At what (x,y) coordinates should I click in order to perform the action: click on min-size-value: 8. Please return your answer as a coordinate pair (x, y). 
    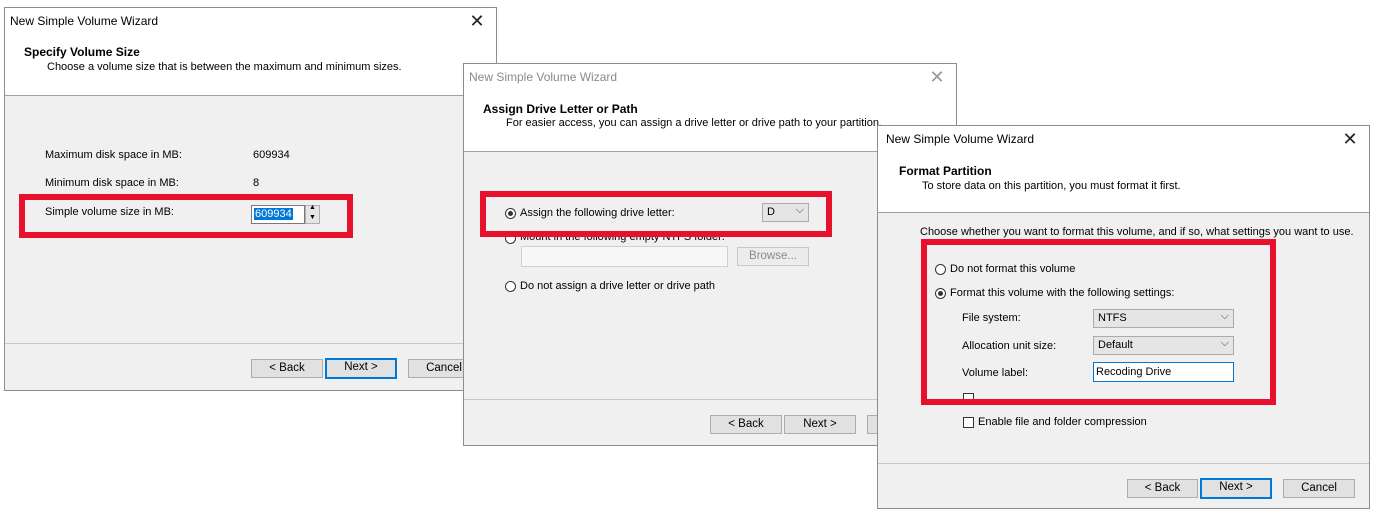
    Looking at the image, I should click on (256, 183).